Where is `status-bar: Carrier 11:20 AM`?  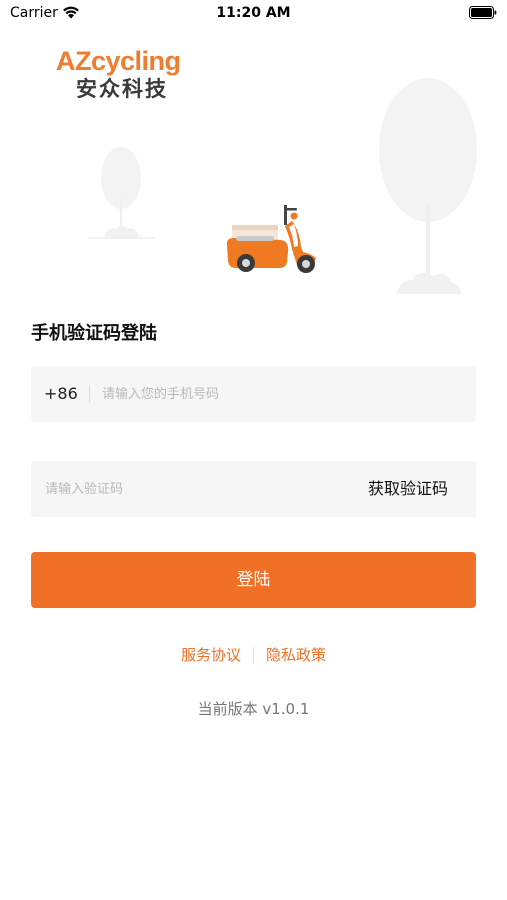 status-bar: Carrier 11:20 AM is located at coordinates (253, 14).